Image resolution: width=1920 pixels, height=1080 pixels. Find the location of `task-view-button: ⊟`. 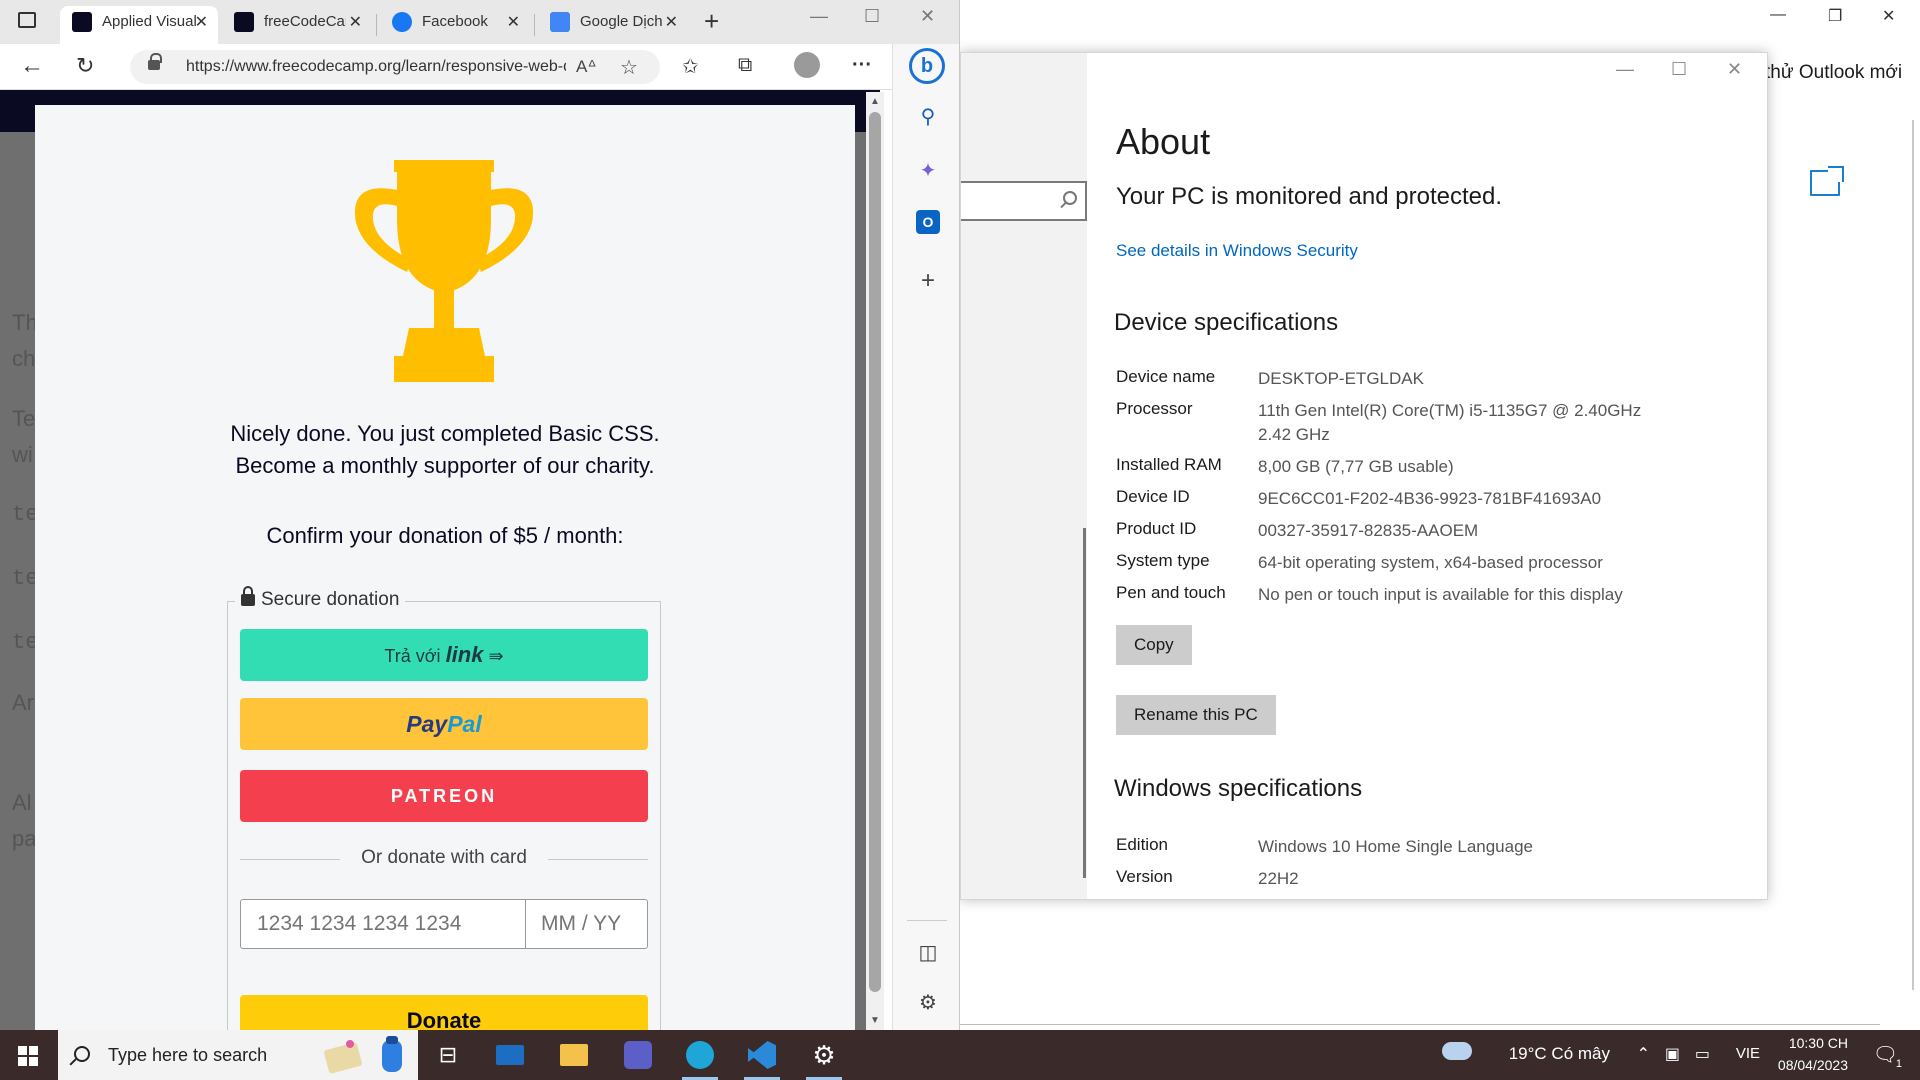

task-view-button: ⊟ is located at coordinates (448, 1055).